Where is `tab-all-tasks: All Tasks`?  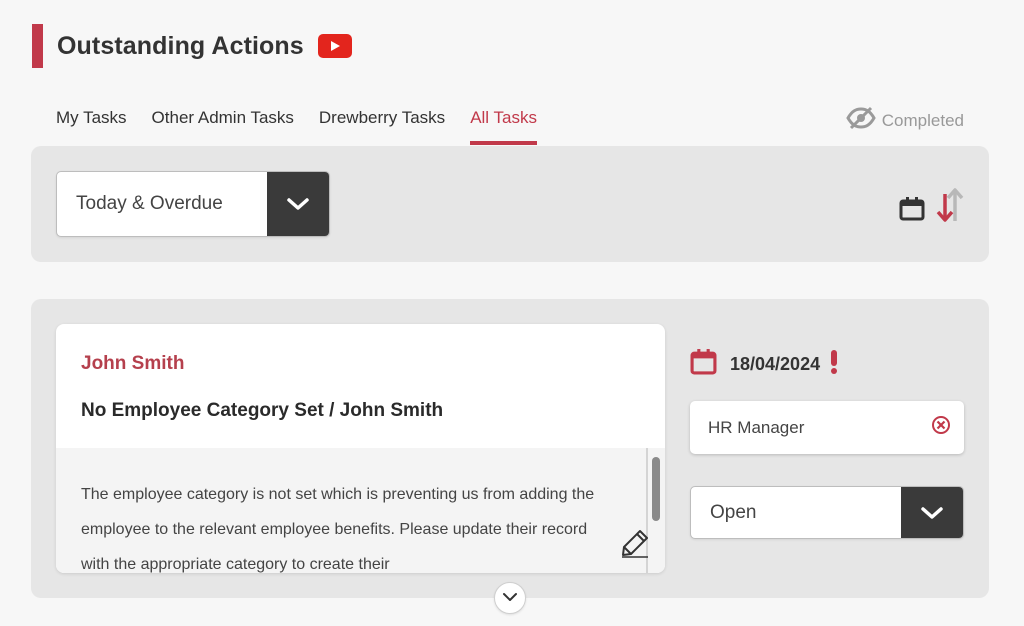 tab-all-tasks: All Tasks is located at coordinates (503, 126).